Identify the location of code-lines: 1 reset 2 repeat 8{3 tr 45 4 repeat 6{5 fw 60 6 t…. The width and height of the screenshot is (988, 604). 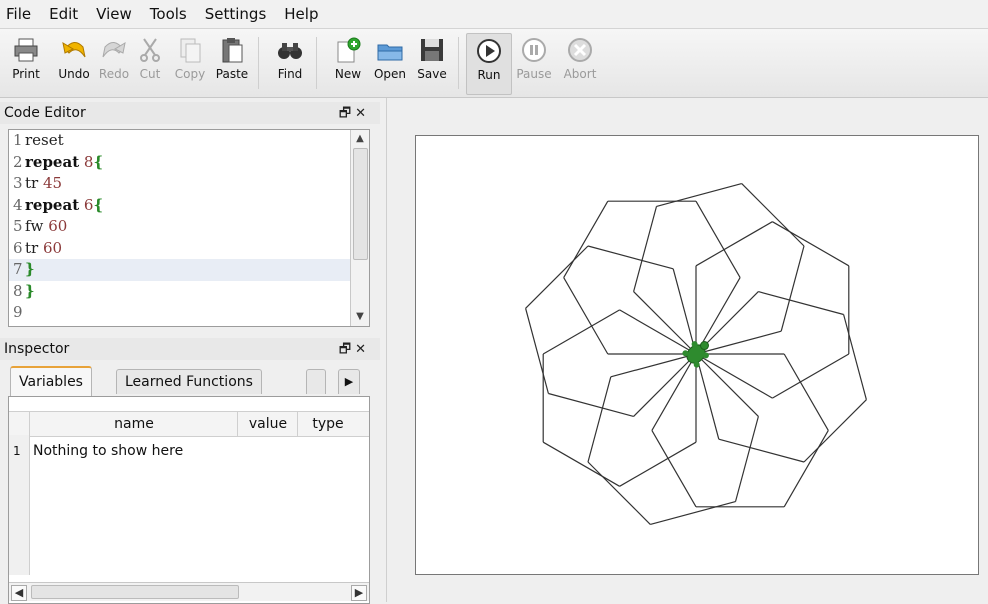
(189, 227).